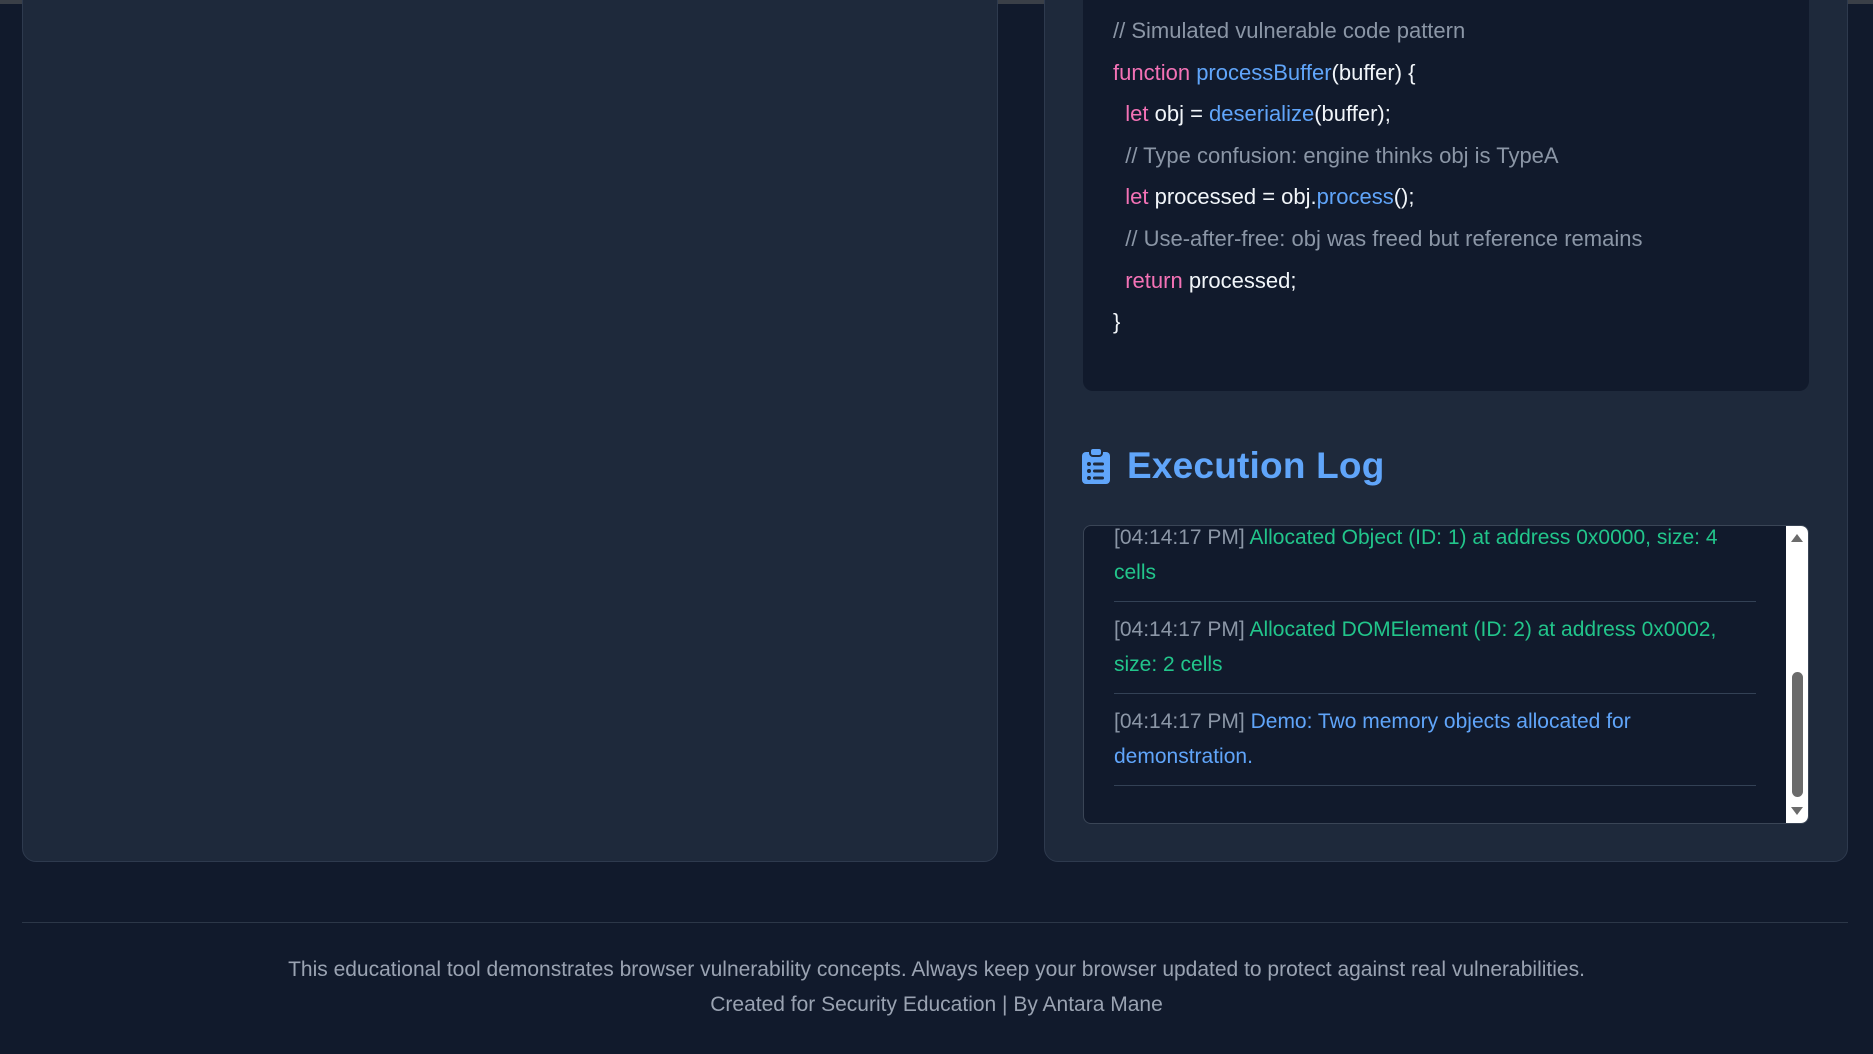 The image size is (1873, 1054). I want to click on code-text: processed;, so click(1239, 280).